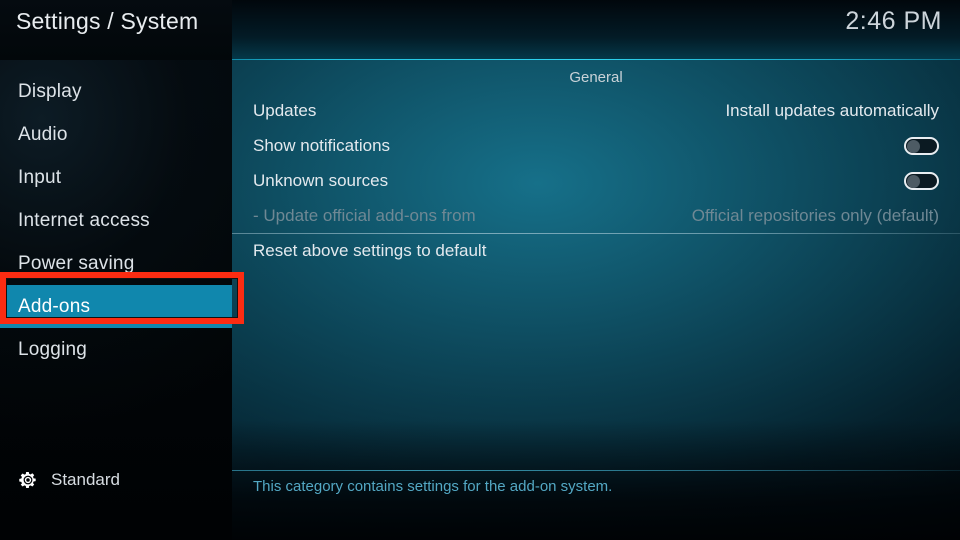 The image size is (960, 540). I want to click on header-divider, so click(596, 59).